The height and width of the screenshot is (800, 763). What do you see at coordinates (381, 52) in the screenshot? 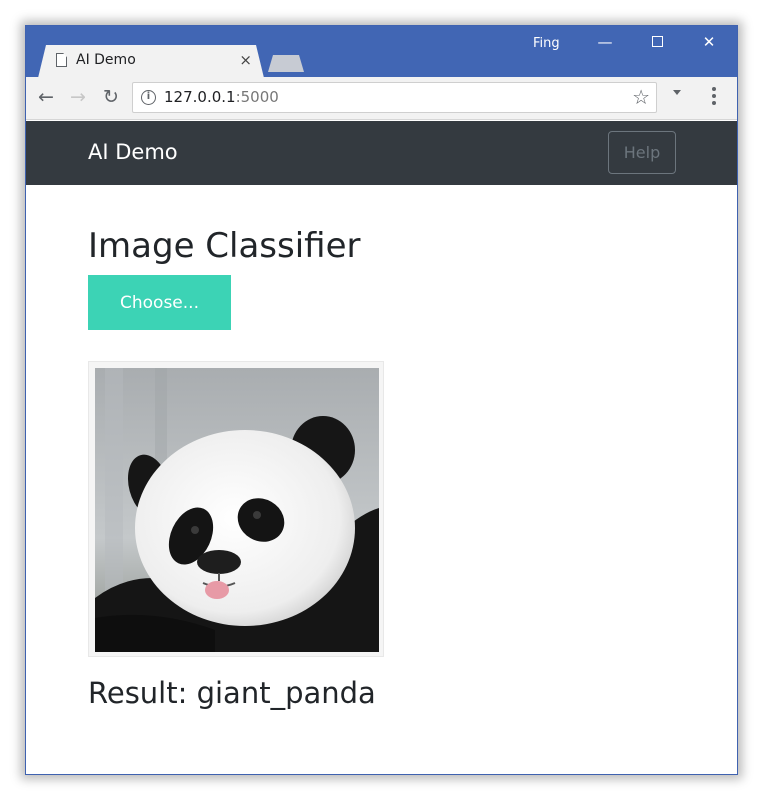
I see `title-bar: AI Demo × Fing — ✕` at bounding box center [381, 52].